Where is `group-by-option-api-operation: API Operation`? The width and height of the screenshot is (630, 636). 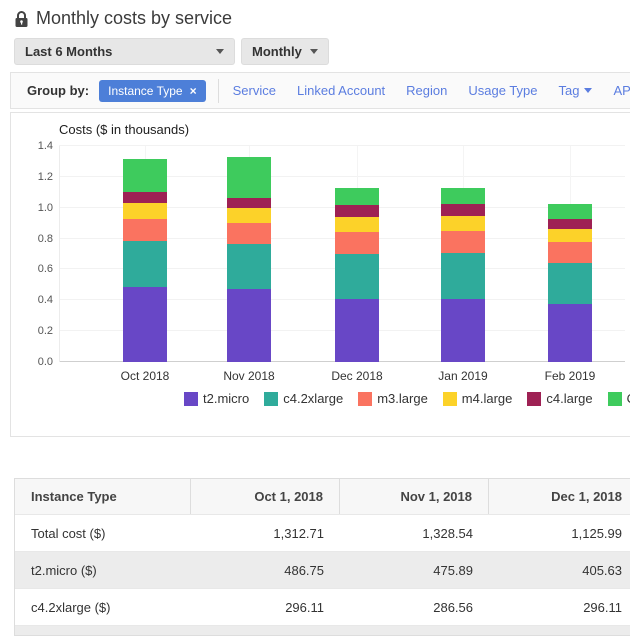 group-by-option-api-operation: API Operation is located at coordinates (621, 90).